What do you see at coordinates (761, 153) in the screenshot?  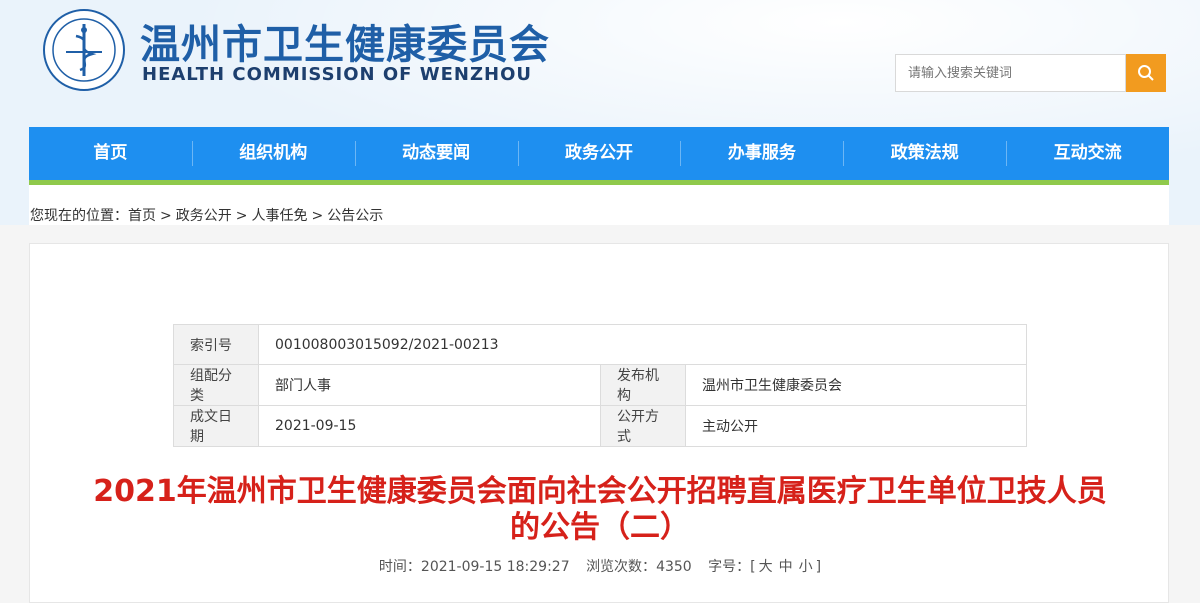 I see `nav-services: 办事服务` at bounding box center [761, 153].